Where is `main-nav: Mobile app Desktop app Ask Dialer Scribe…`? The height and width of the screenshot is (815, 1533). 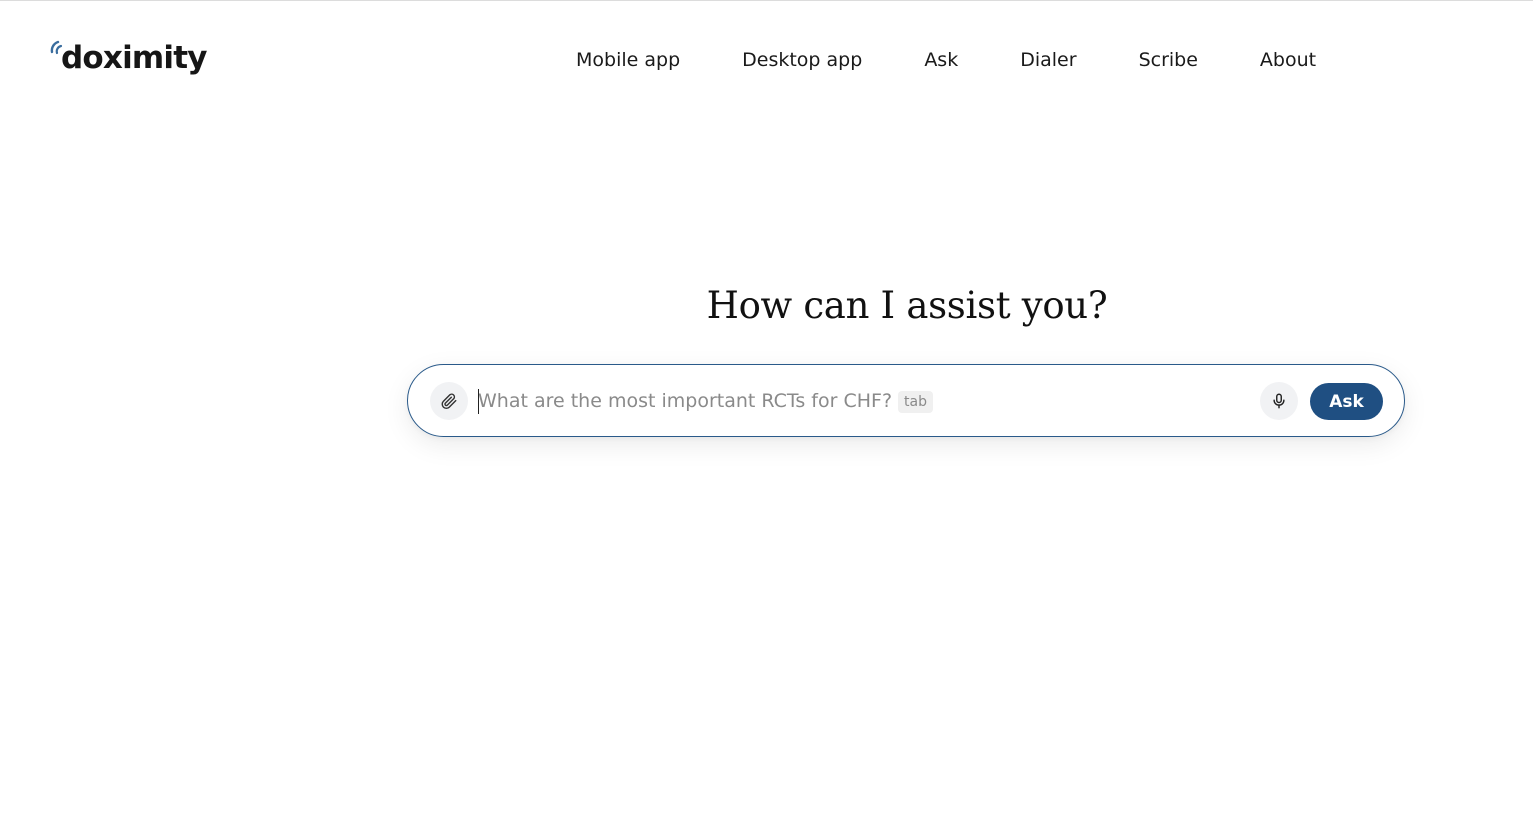
main-nav: Mobile app Desktop app Ask Dialer Scribe… is located at coordinates (946, 60).